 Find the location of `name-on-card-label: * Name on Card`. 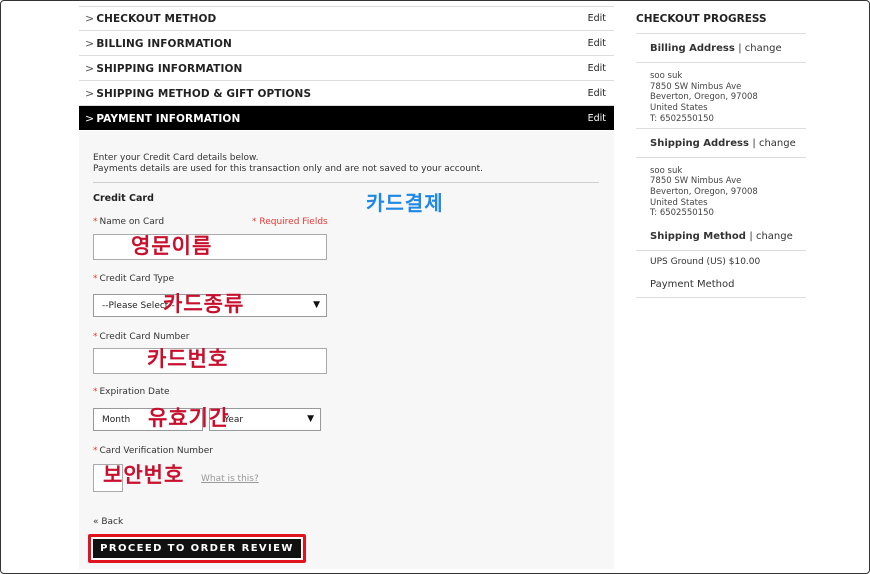

name-on-card-label: * Name on Card is located at coordinates (129, 222).